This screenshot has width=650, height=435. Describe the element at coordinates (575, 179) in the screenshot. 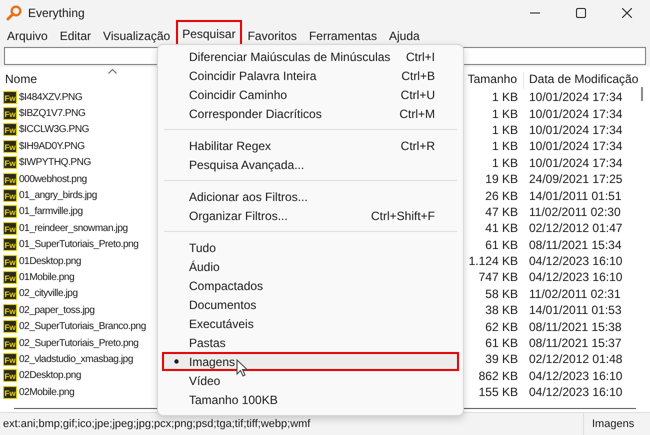

I see `table-cell: 24/09/2021 17:25` at that location.